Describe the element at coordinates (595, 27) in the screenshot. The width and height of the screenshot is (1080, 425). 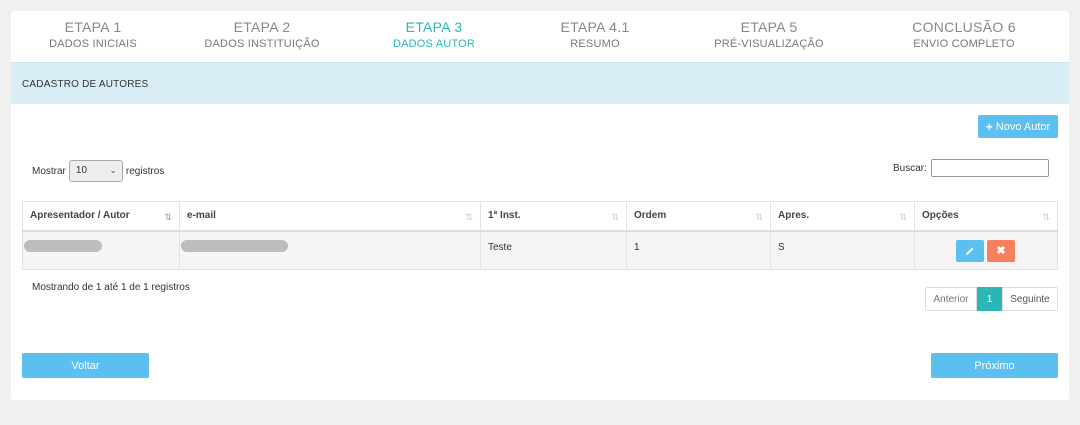
I see `step-title: ETAPA 4.1` at that location.